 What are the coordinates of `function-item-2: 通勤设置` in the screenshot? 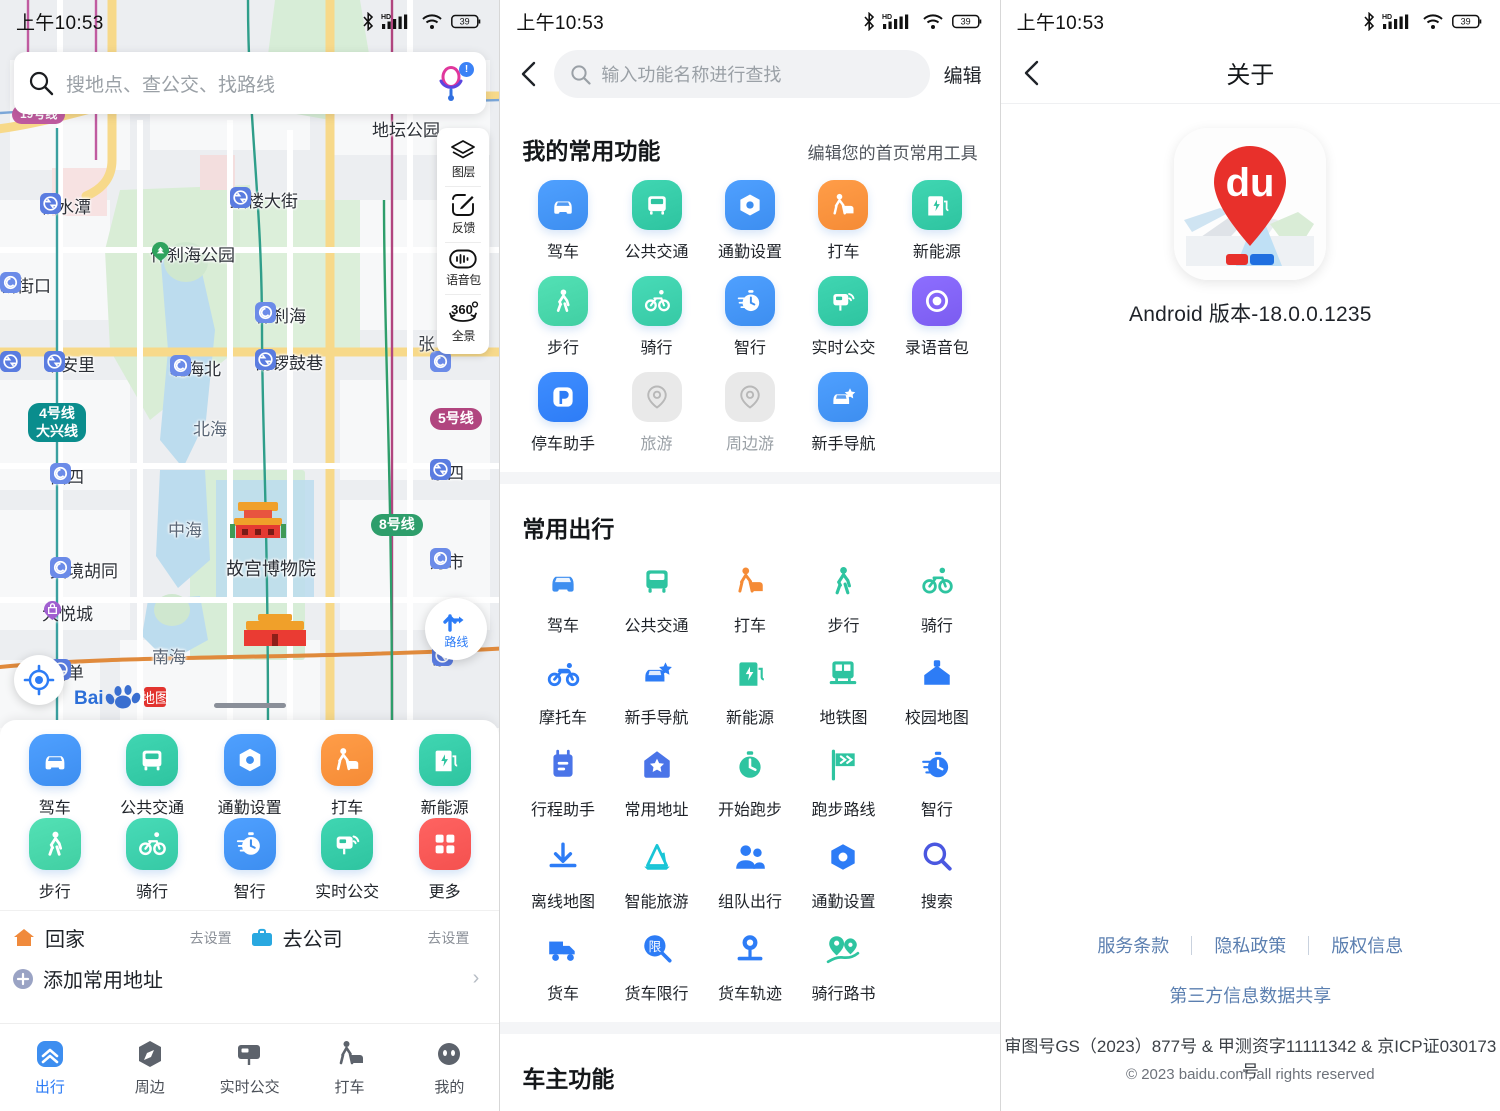 It's located at (749, 221).